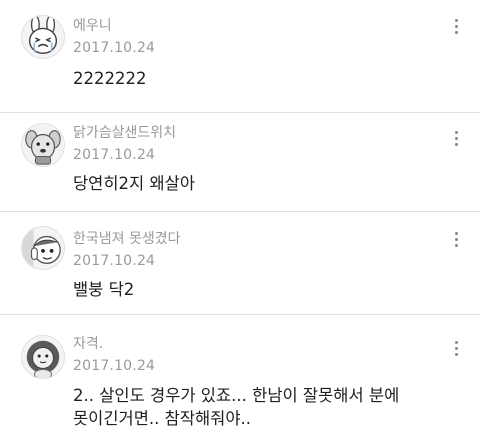 The height and width of the screenshot is (445, 480). Describe the element at coordinates (268, 78) in the screenshot. I see `comment-body: 2222222` at that location.